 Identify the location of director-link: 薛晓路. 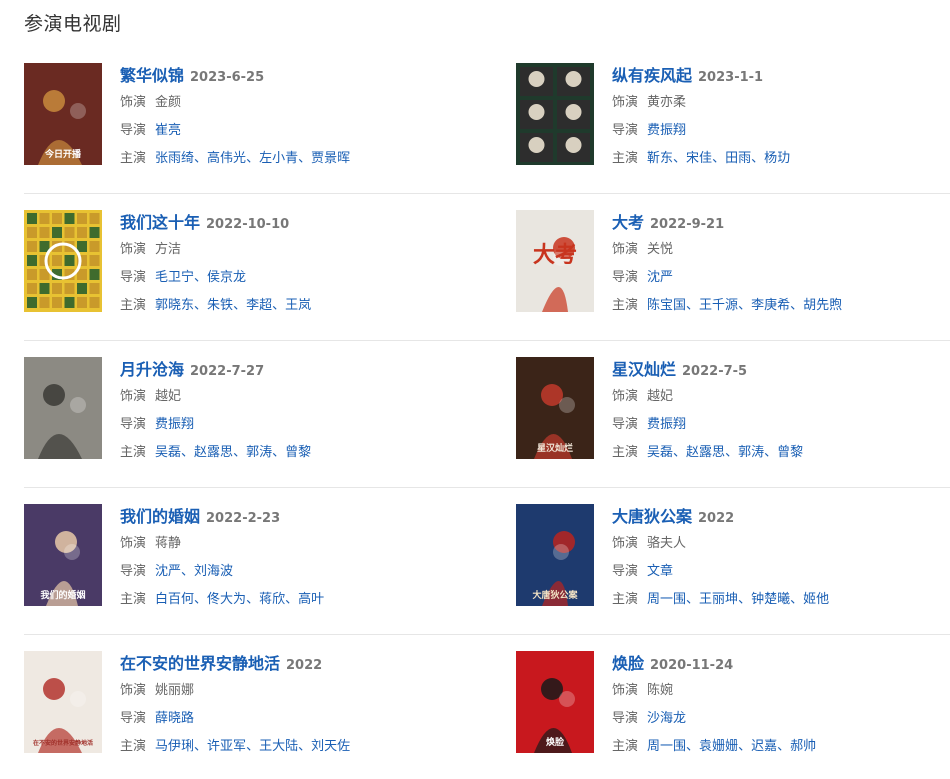
(174, 718).